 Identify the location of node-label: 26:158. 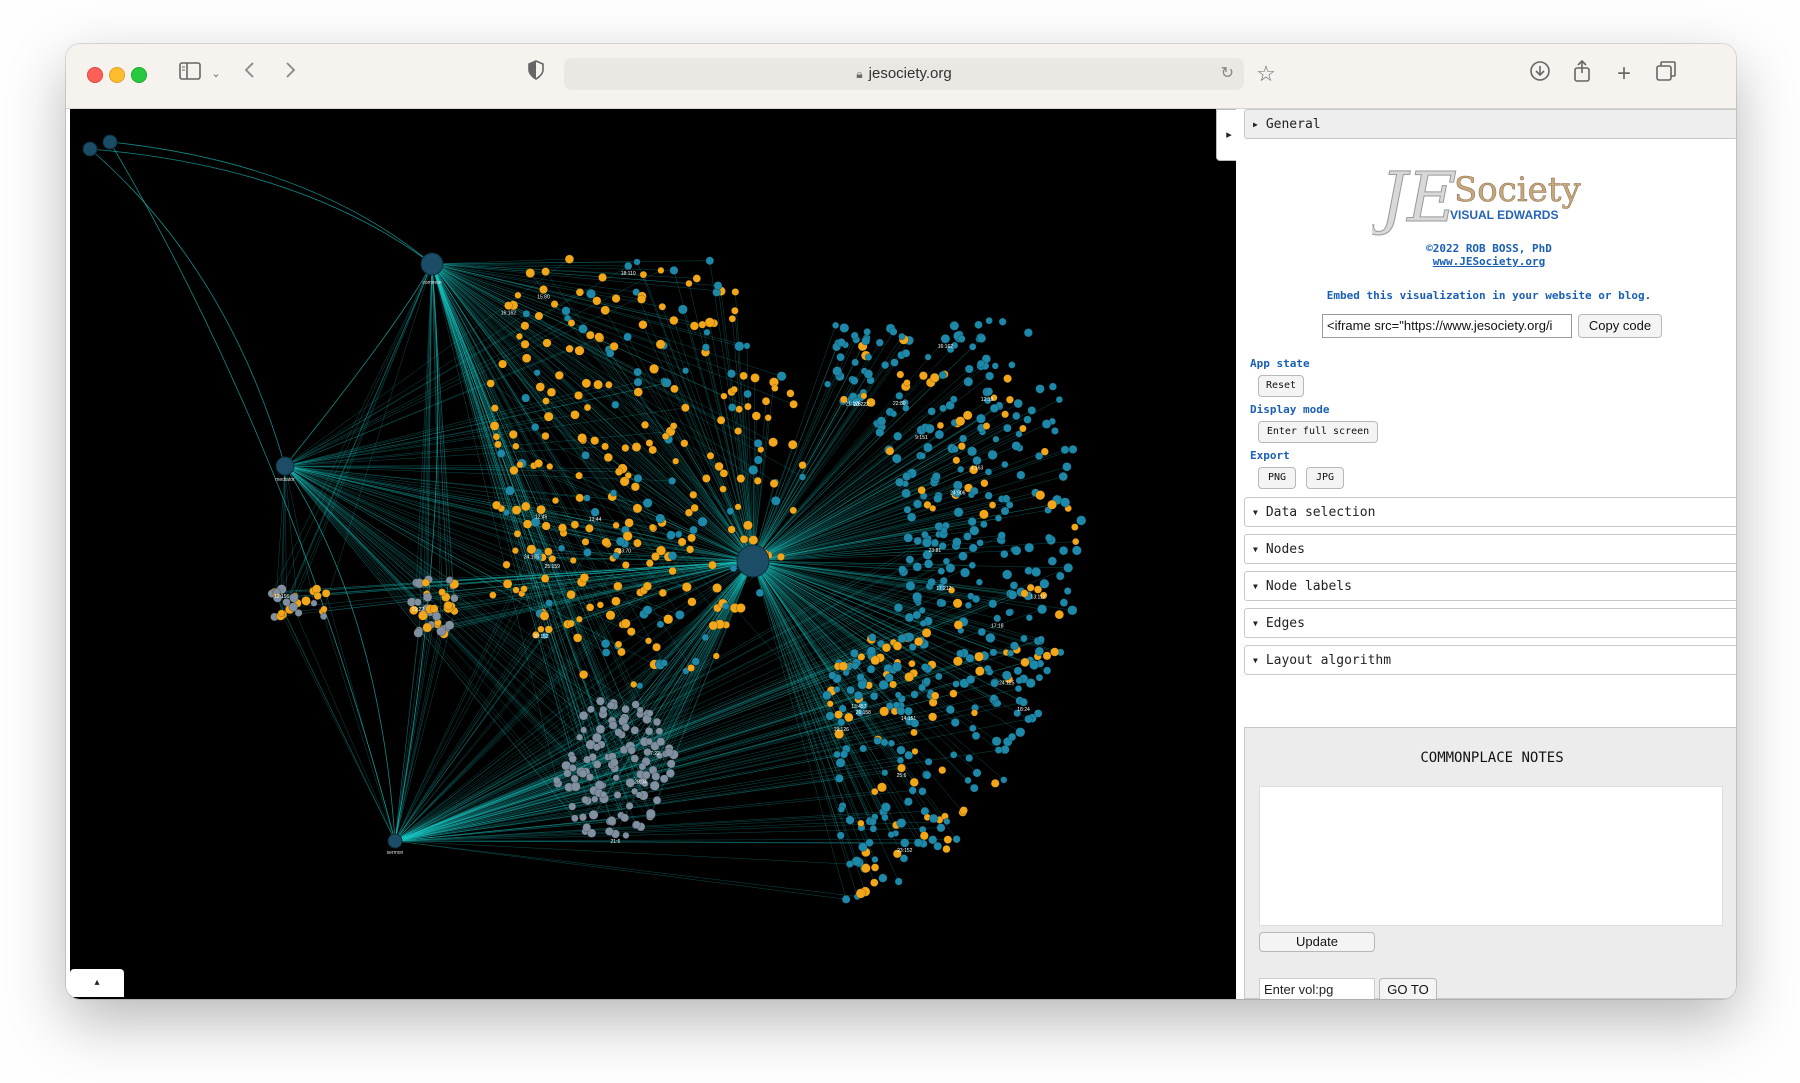
(864, 713).